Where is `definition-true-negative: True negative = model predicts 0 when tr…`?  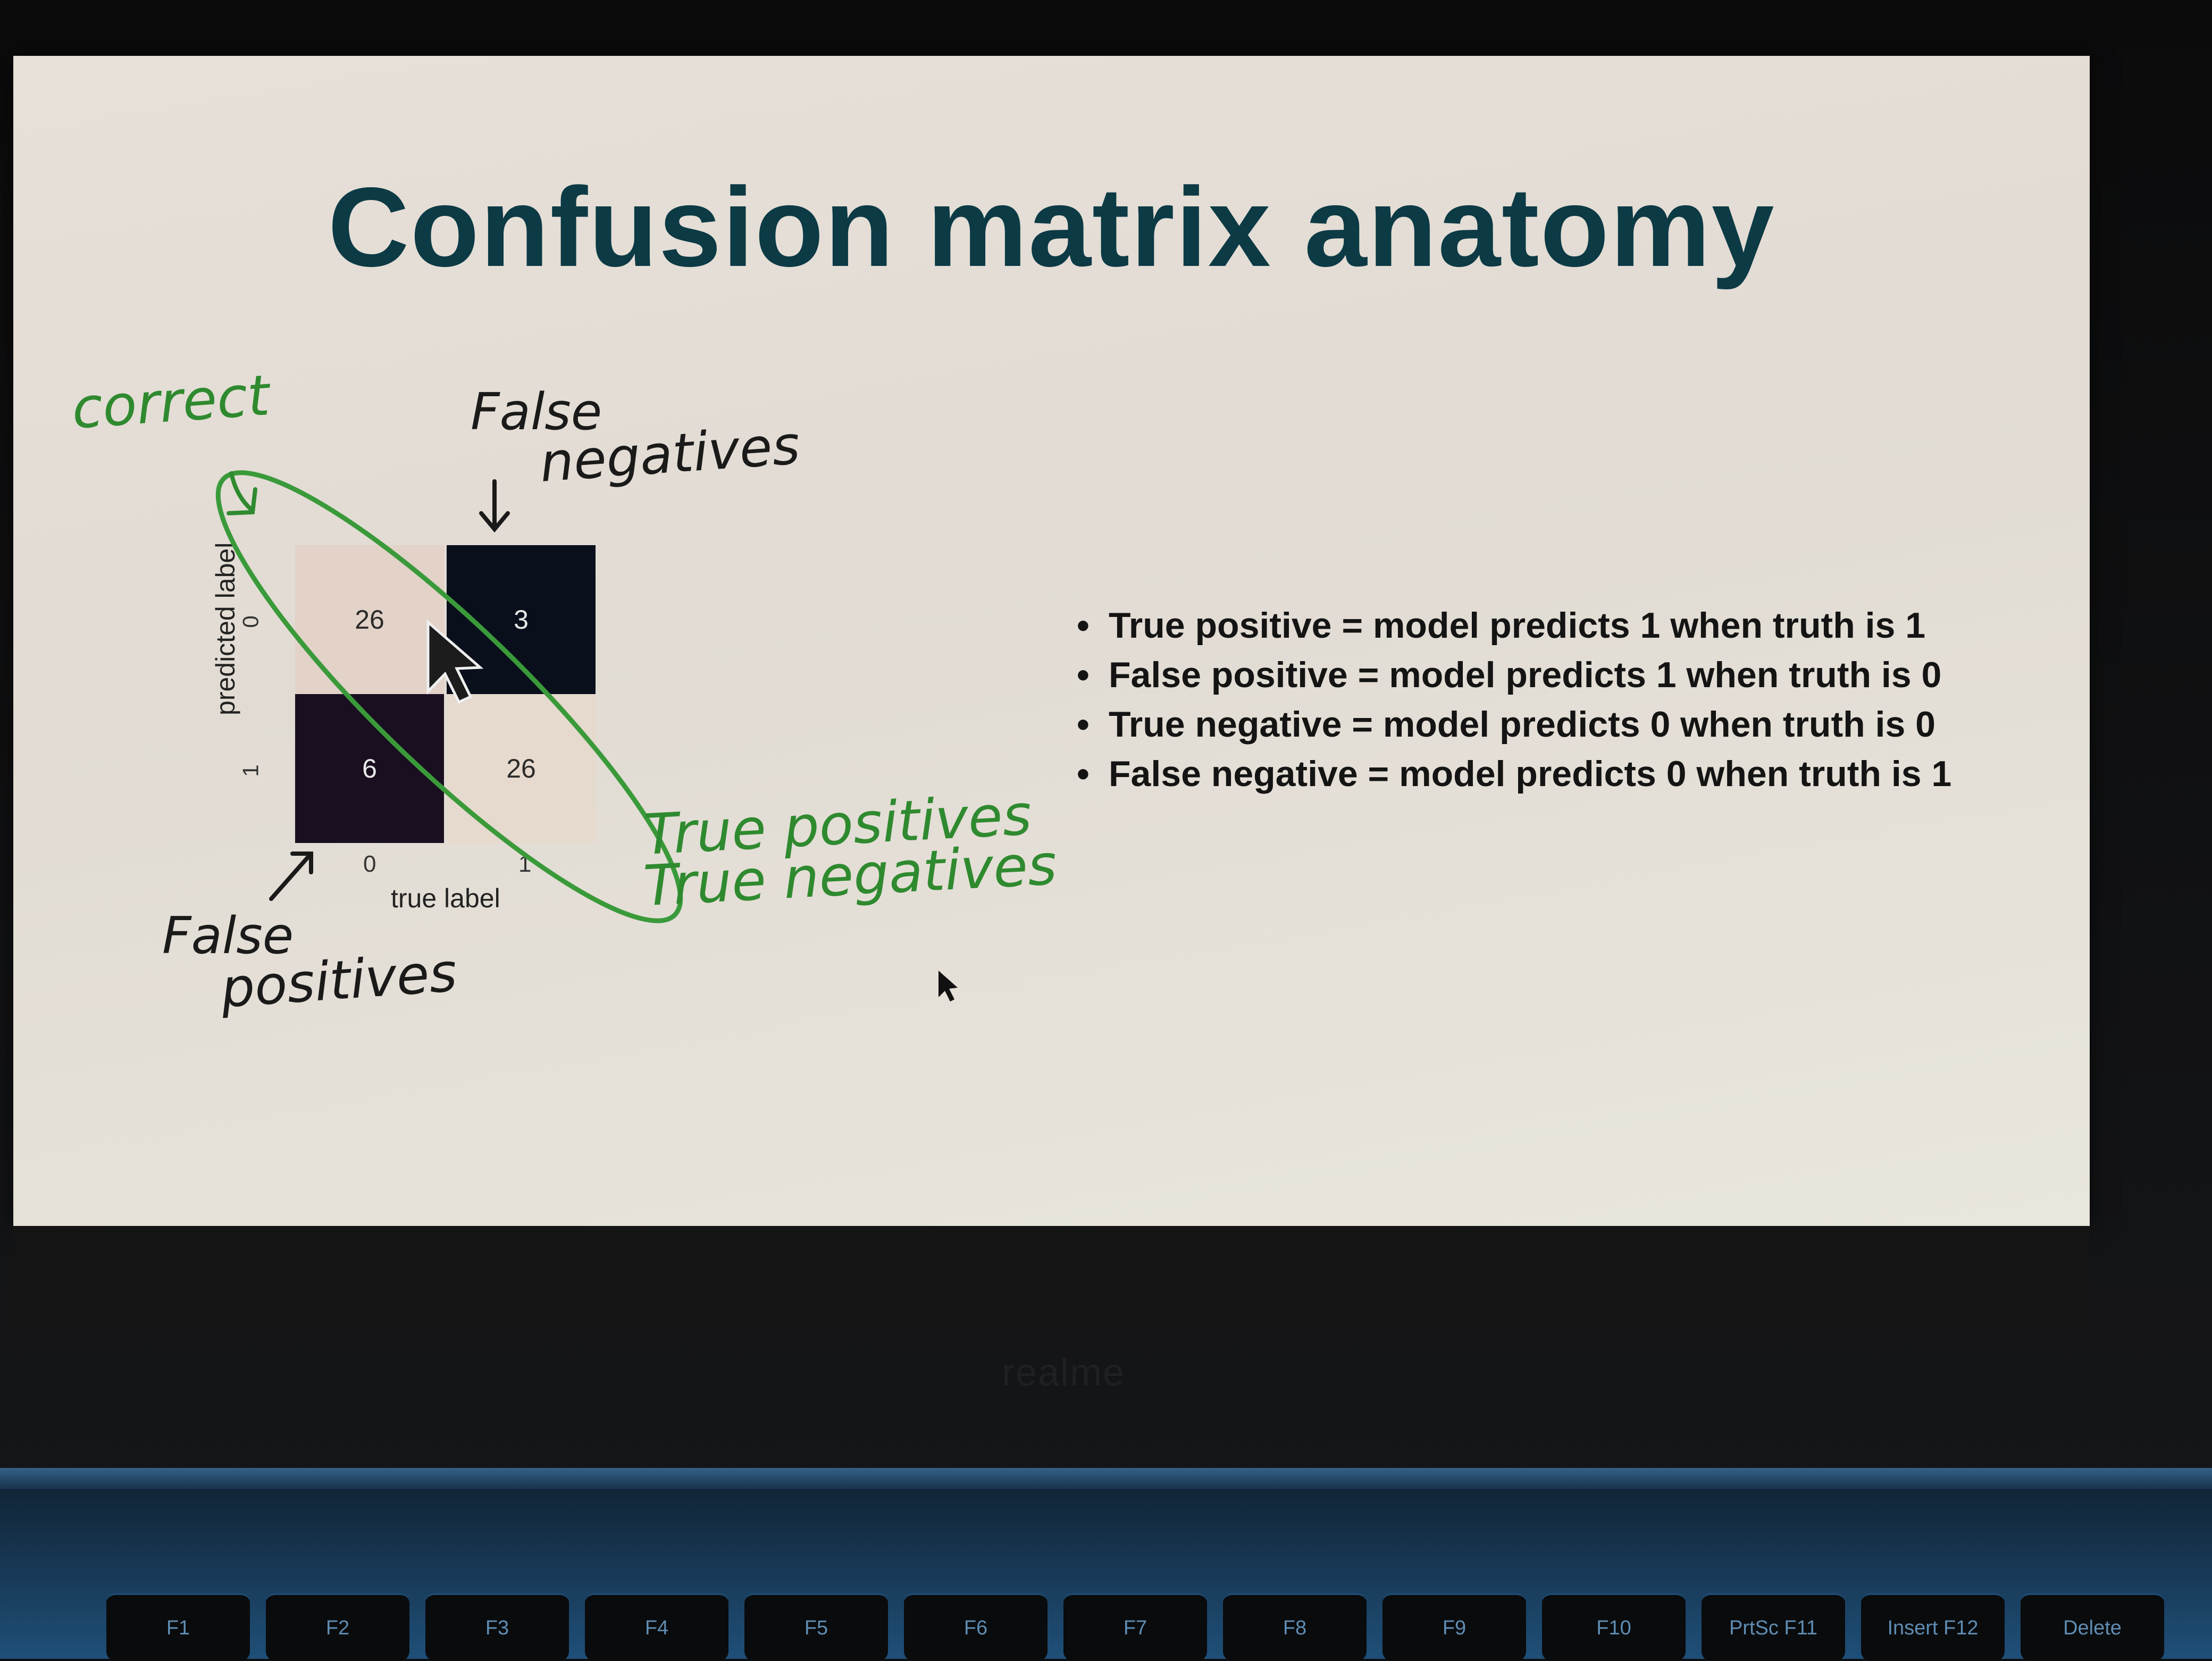 definition-true-negative: True negative = model predicts 0 when tr… is located at coordinates (1576, 724).